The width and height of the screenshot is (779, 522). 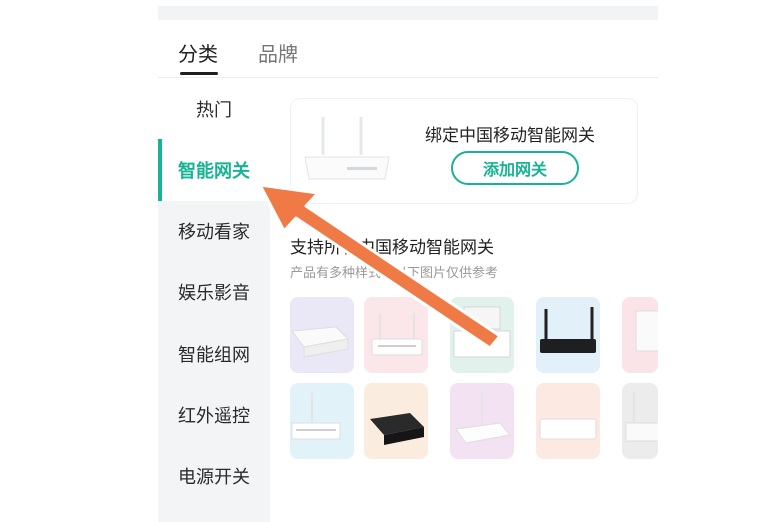 What do you see at coordinates (408, 54) in the screenshot?
I see `category-tabs: 分类 品牌` at bounding box center [408, 54].